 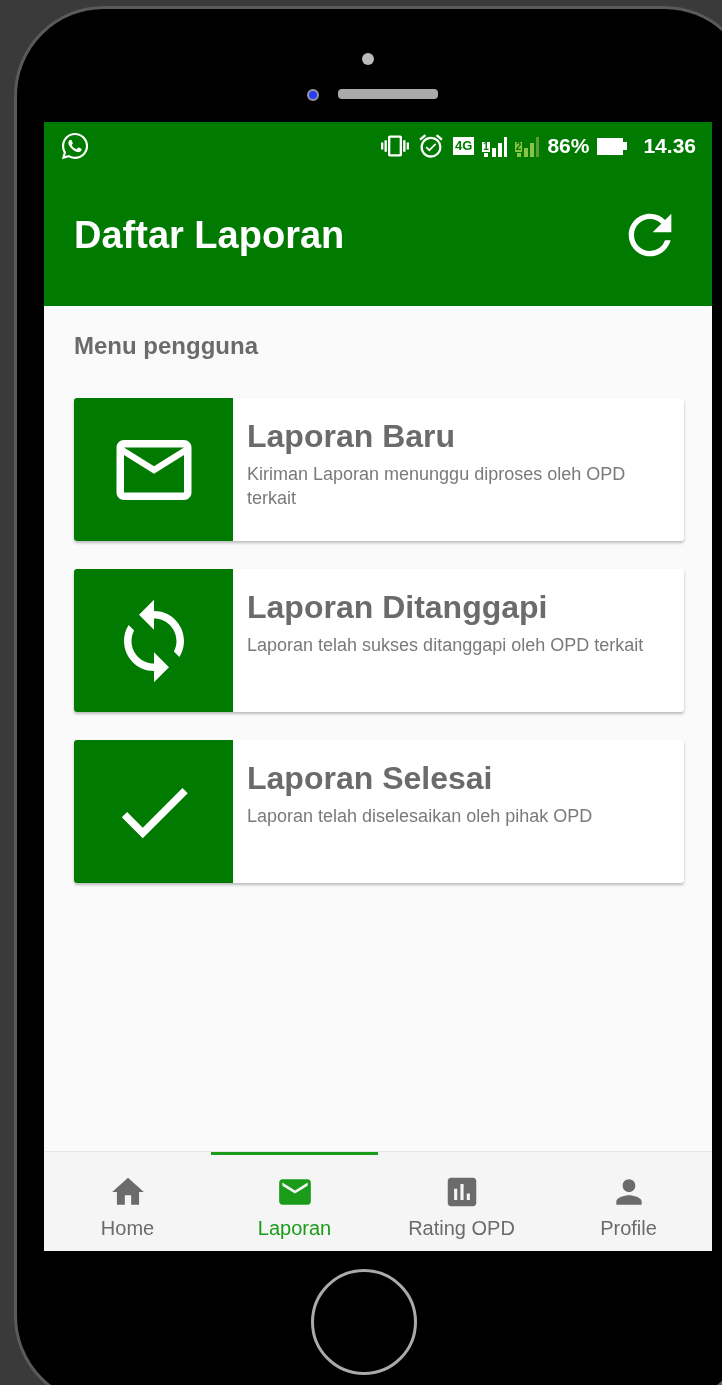 What do you see at coordinates (463, 146) in the screenshot?
I see `network-badge: 4G` at bounding box center [463, 146].